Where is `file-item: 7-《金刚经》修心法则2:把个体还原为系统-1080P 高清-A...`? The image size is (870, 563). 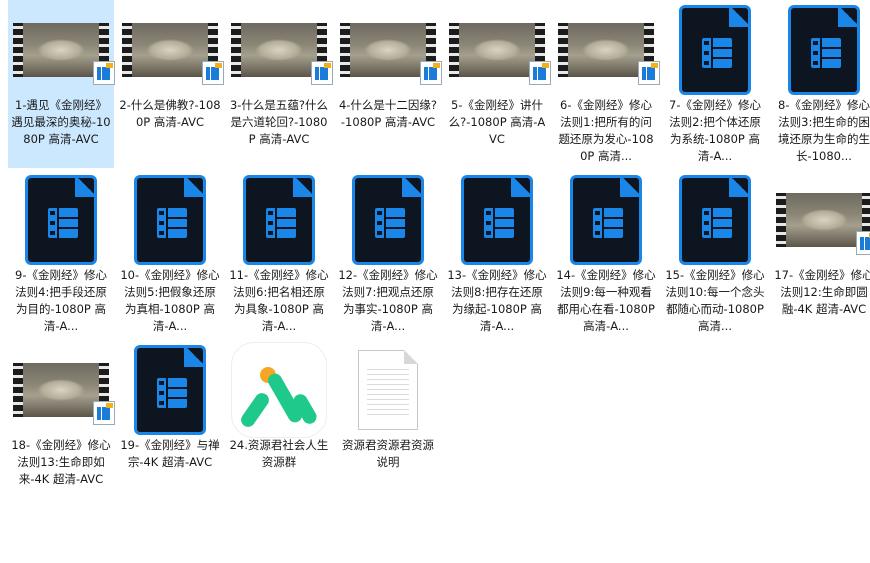 file-item: 7-《金刚经》修心法则2:把个体还原为系统-1080P 高清-A... is located at coordinates (715, 84).